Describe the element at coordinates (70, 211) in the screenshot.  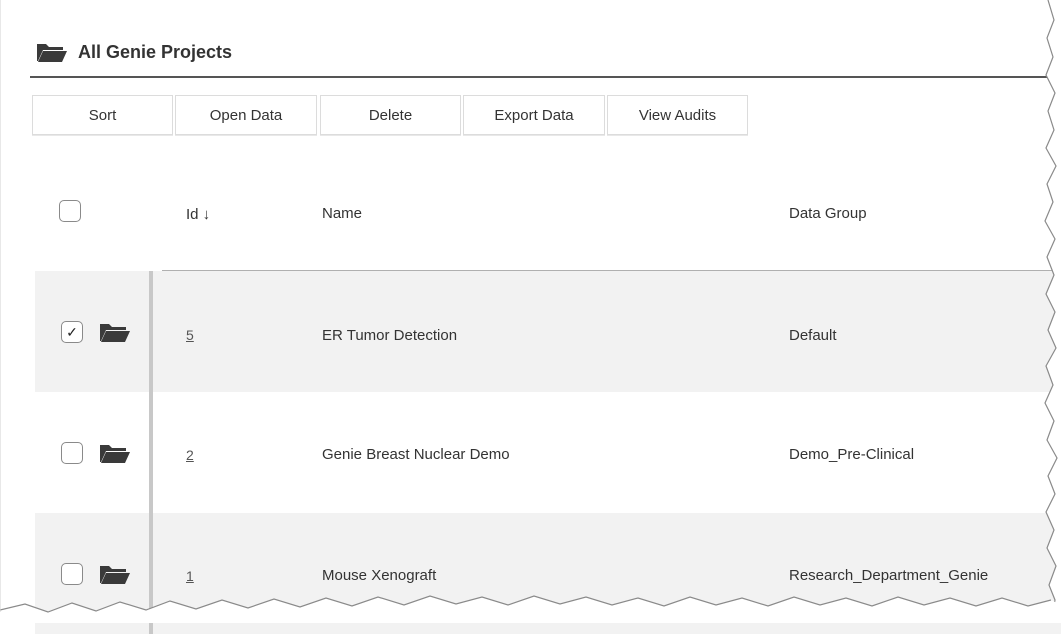
I see `select-all-checkbox` at that location.